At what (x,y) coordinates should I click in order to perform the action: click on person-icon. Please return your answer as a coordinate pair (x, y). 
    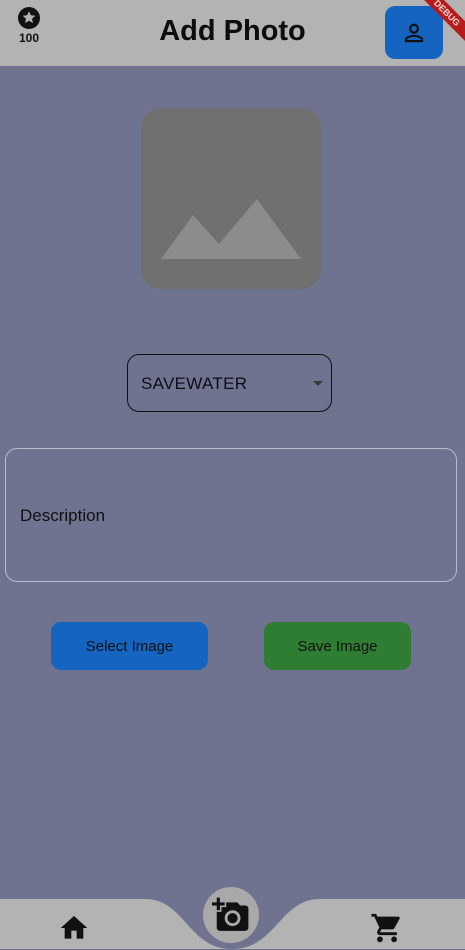
    Looking at the image, I should click on (414, 32).